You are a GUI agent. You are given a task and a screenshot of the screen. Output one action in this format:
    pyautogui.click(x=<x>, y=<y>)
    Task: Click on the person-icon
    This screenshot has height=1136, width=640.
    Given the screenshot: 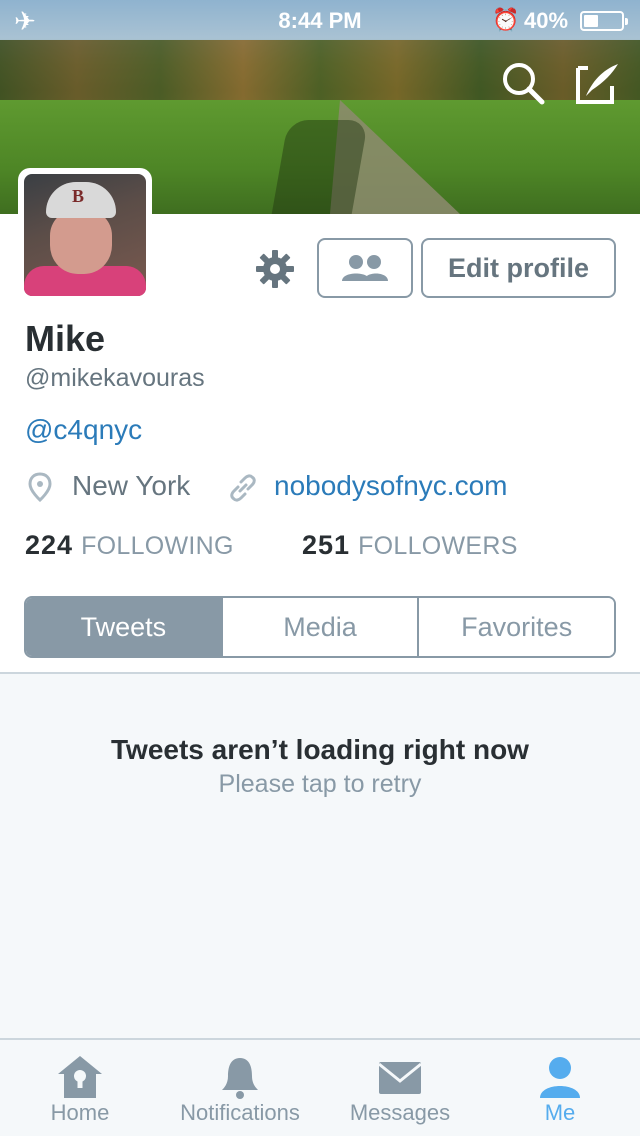 What is the action you would take?
    pyautogui.click(x=560, y=1077)
    